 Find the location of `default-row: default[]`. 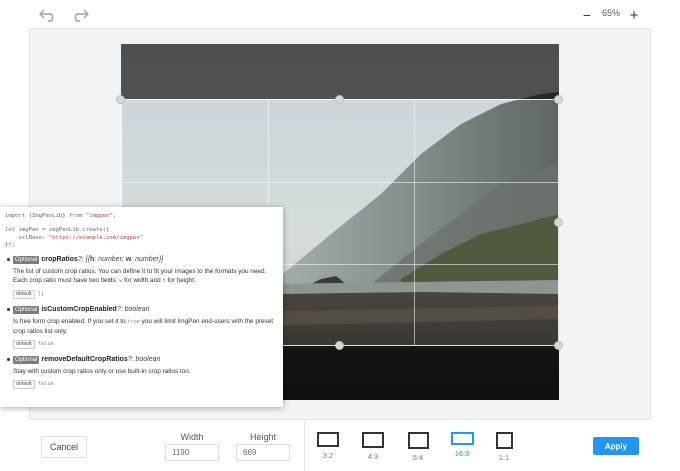

default-row: default[] is located at coordinates (145, 295).